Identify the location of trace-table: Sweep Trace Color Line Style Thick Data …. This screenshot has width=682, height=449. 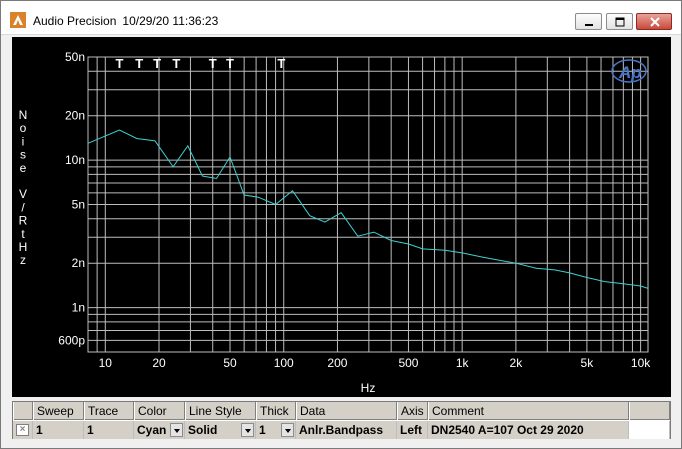
(341, 420).